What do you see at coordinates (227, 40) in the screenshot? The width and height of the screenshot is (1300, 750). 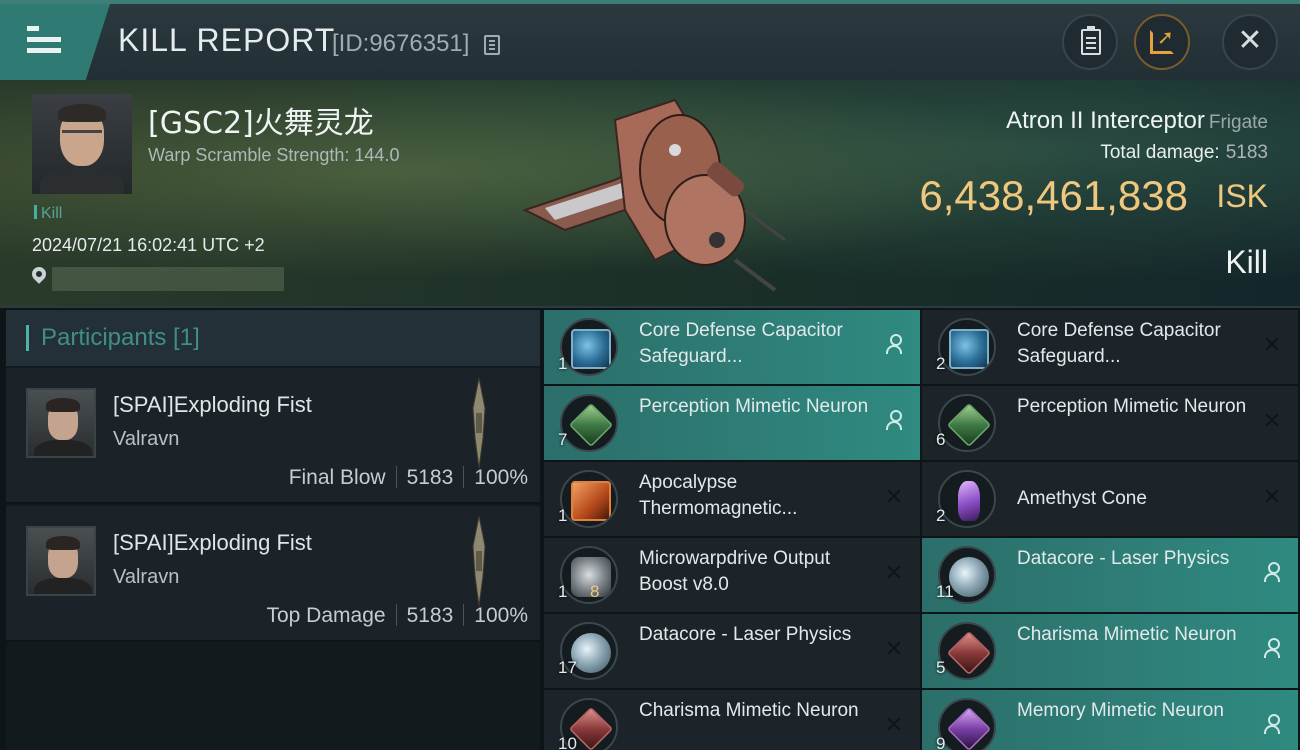 I see `page-title: KILL REPORT` at bounding box center [227, 40].